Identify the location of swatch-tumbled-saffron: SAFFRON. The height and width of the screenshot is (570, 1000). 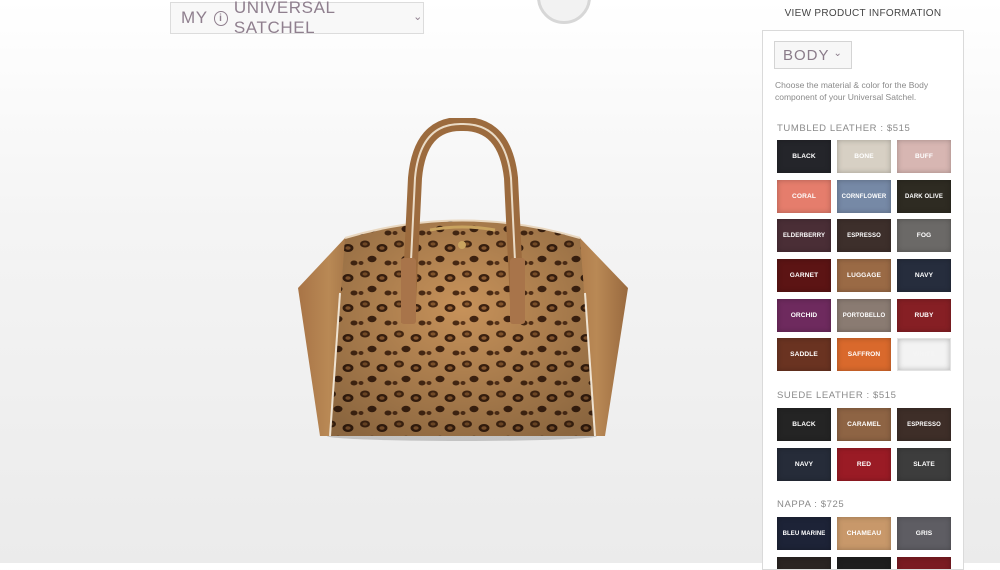
(864, 354).